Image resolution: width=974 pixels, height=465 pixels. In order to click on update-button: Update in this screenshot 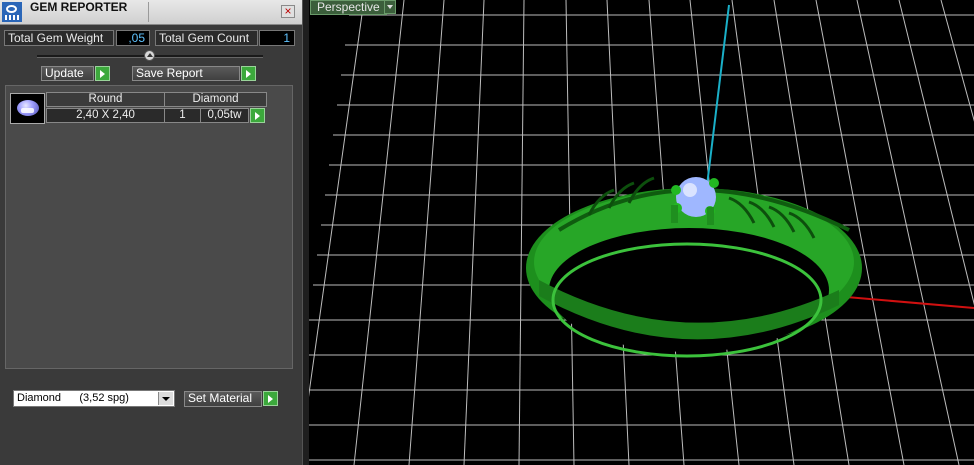, I will do `click(67, 73)`.